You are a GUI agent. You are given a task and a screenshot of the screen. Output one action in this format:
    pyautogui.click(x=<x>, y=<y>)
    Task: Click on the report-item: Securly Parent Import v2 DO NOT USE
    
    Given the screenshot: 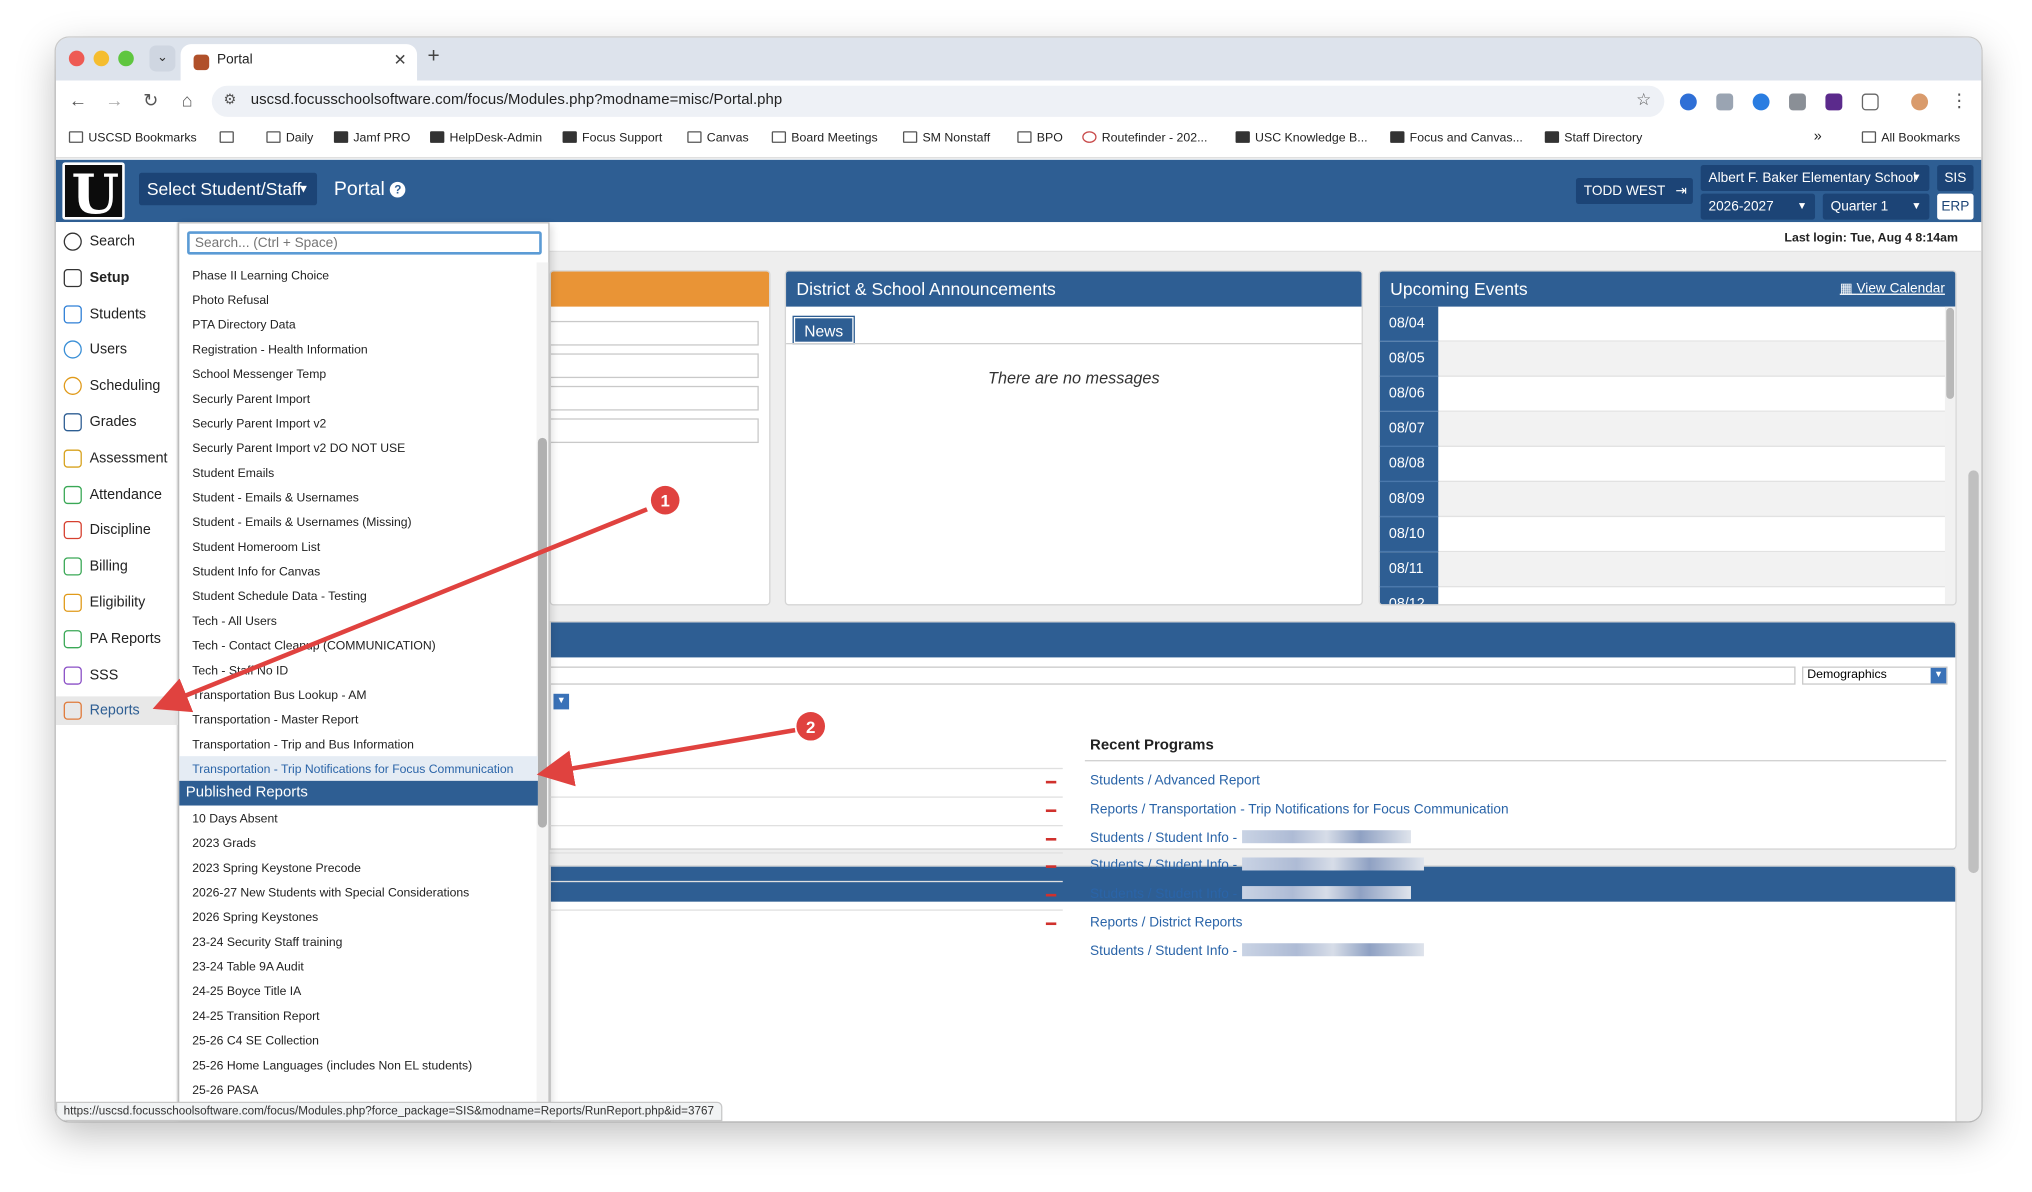 What is the action you would take?
    pyautogui.click(x=358, y=447)
    